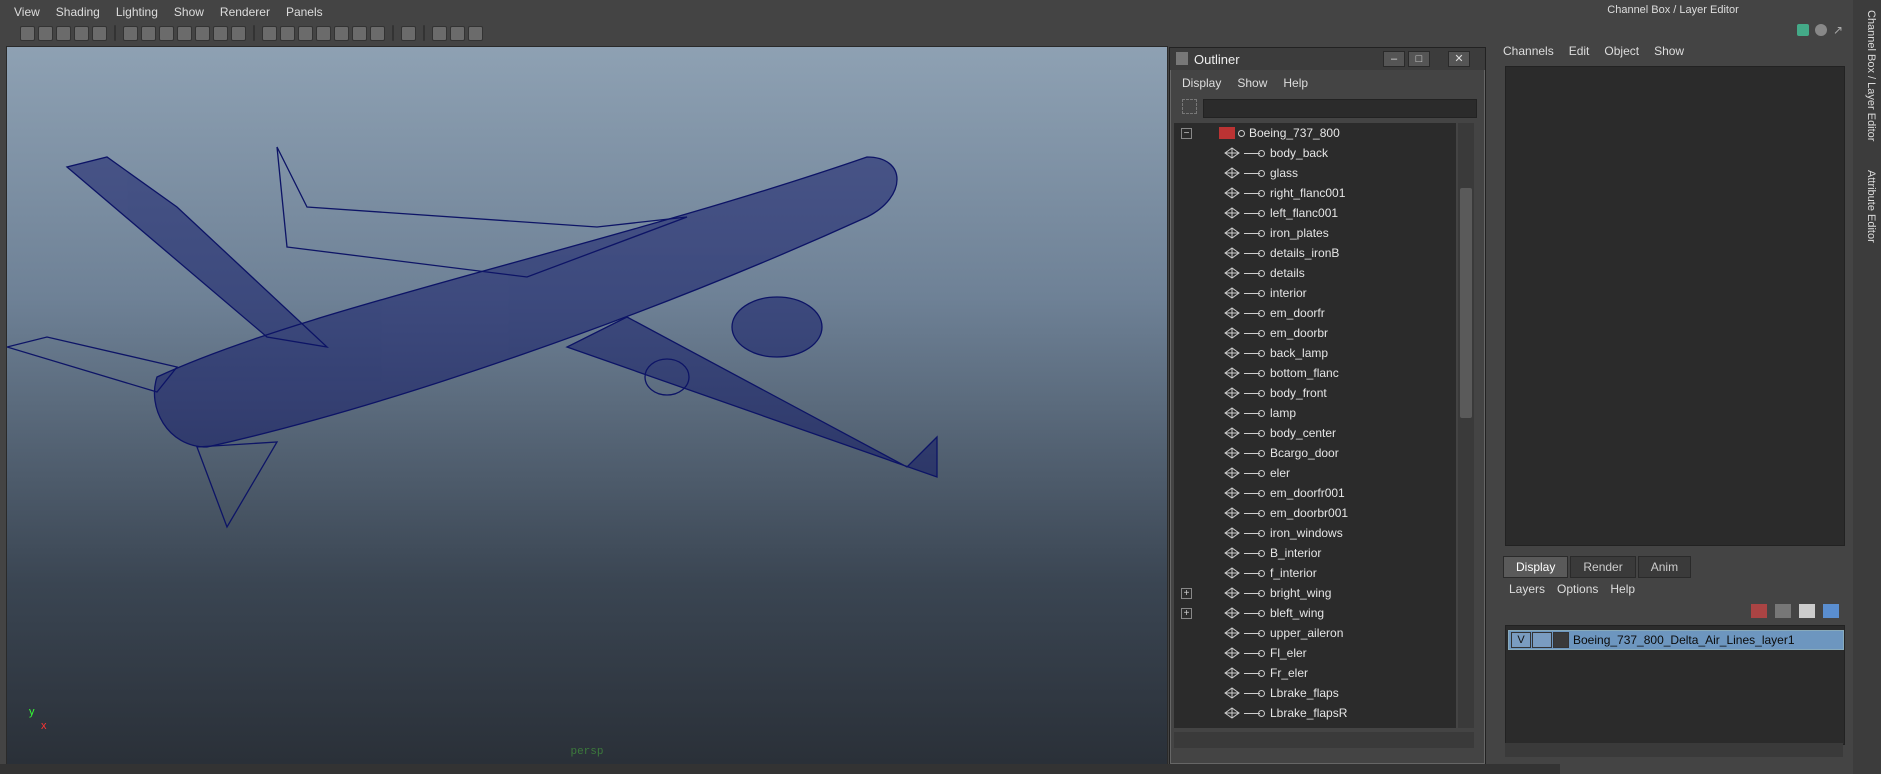 The width and height of the screenshot is (1881, 774). What do you see at coordinates (1664, 567) in the screenshot?
I see `tab-anim: Anim` at bounding box center [1664, 567].